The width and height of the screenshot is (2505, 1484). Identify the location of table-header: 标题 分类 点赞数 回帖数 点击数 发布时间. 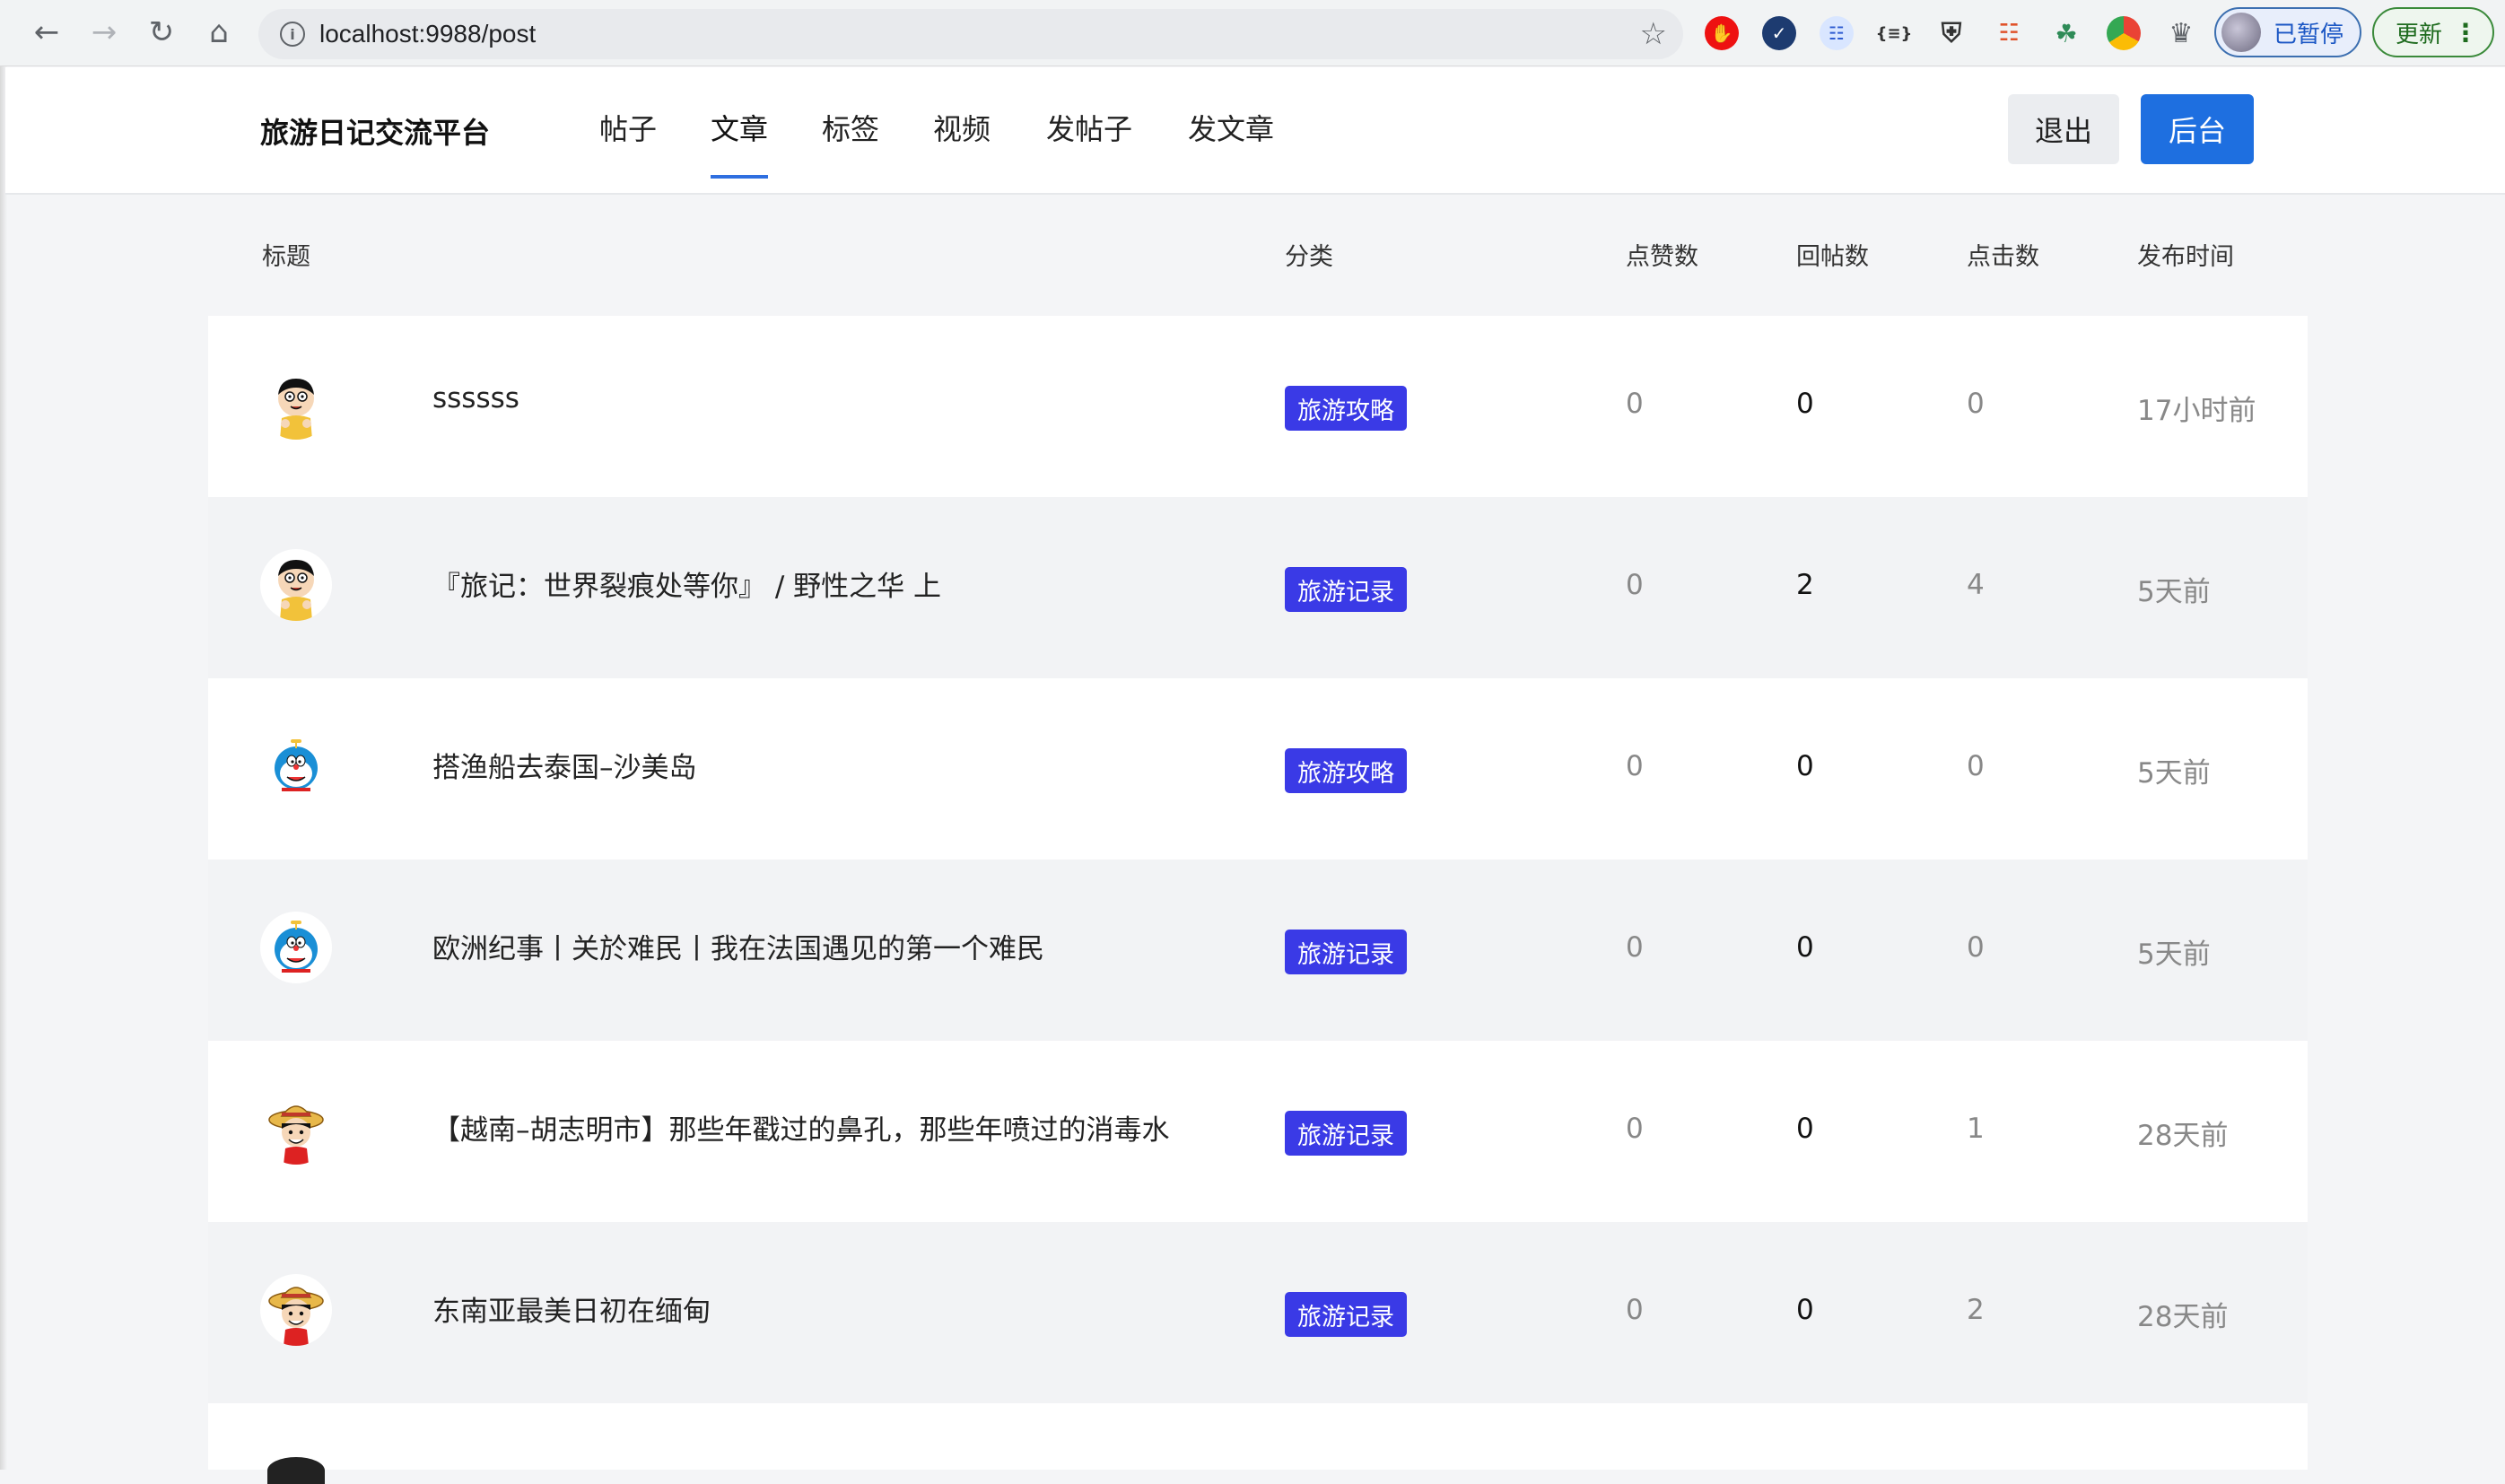
(1257, 256).